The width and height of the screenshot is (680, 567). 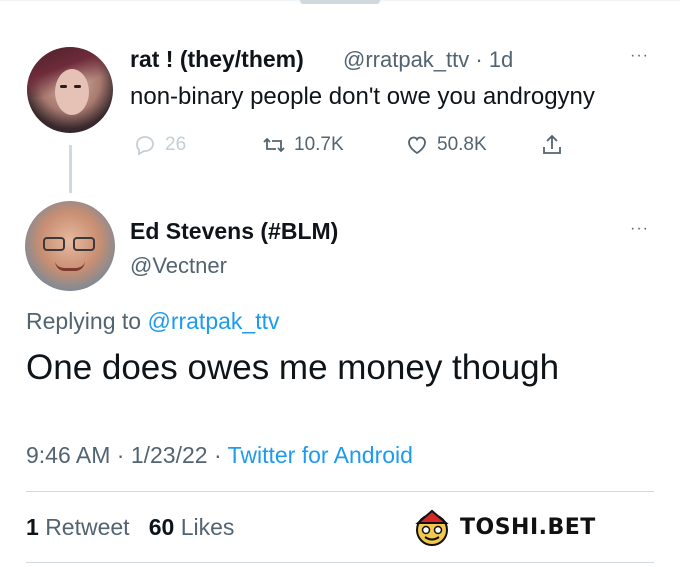 I want to click on retweets-stat: 1 Retweet, so click(x=78, y=527).